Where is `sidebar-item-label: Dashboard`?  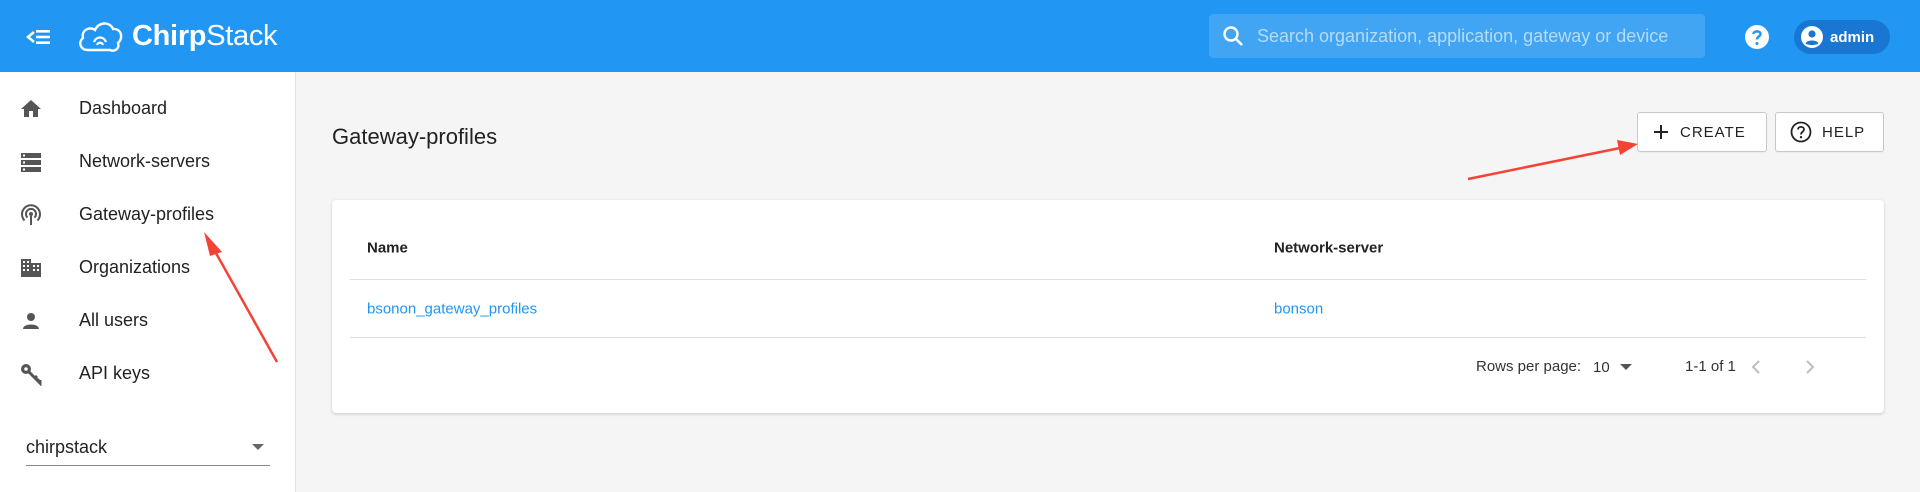
sidebar-item-label: Dashboard is located at coordinates (123, 108).